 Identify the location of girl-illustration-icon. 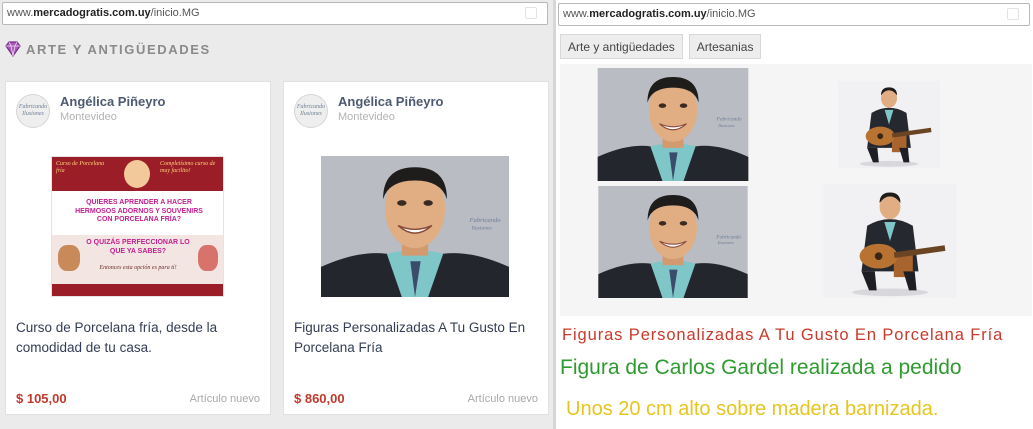
(137, 174).